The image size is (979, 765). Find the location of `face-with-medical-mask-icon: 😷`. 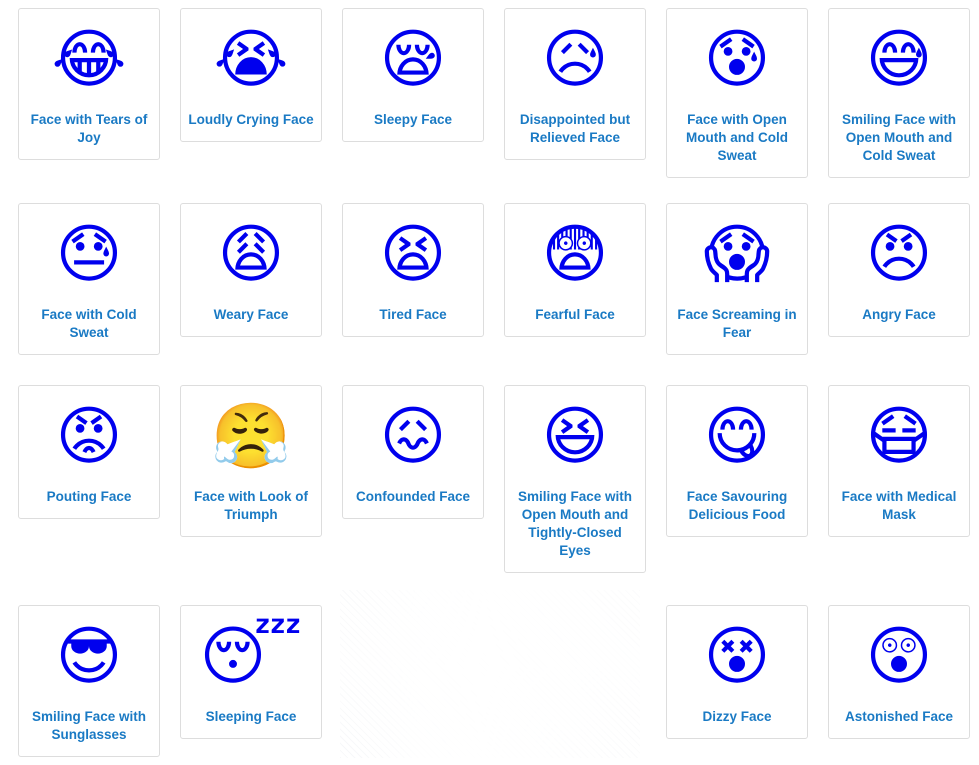

face-with-medical-mask-icon: 😷 is located at coordinates (899, 437).